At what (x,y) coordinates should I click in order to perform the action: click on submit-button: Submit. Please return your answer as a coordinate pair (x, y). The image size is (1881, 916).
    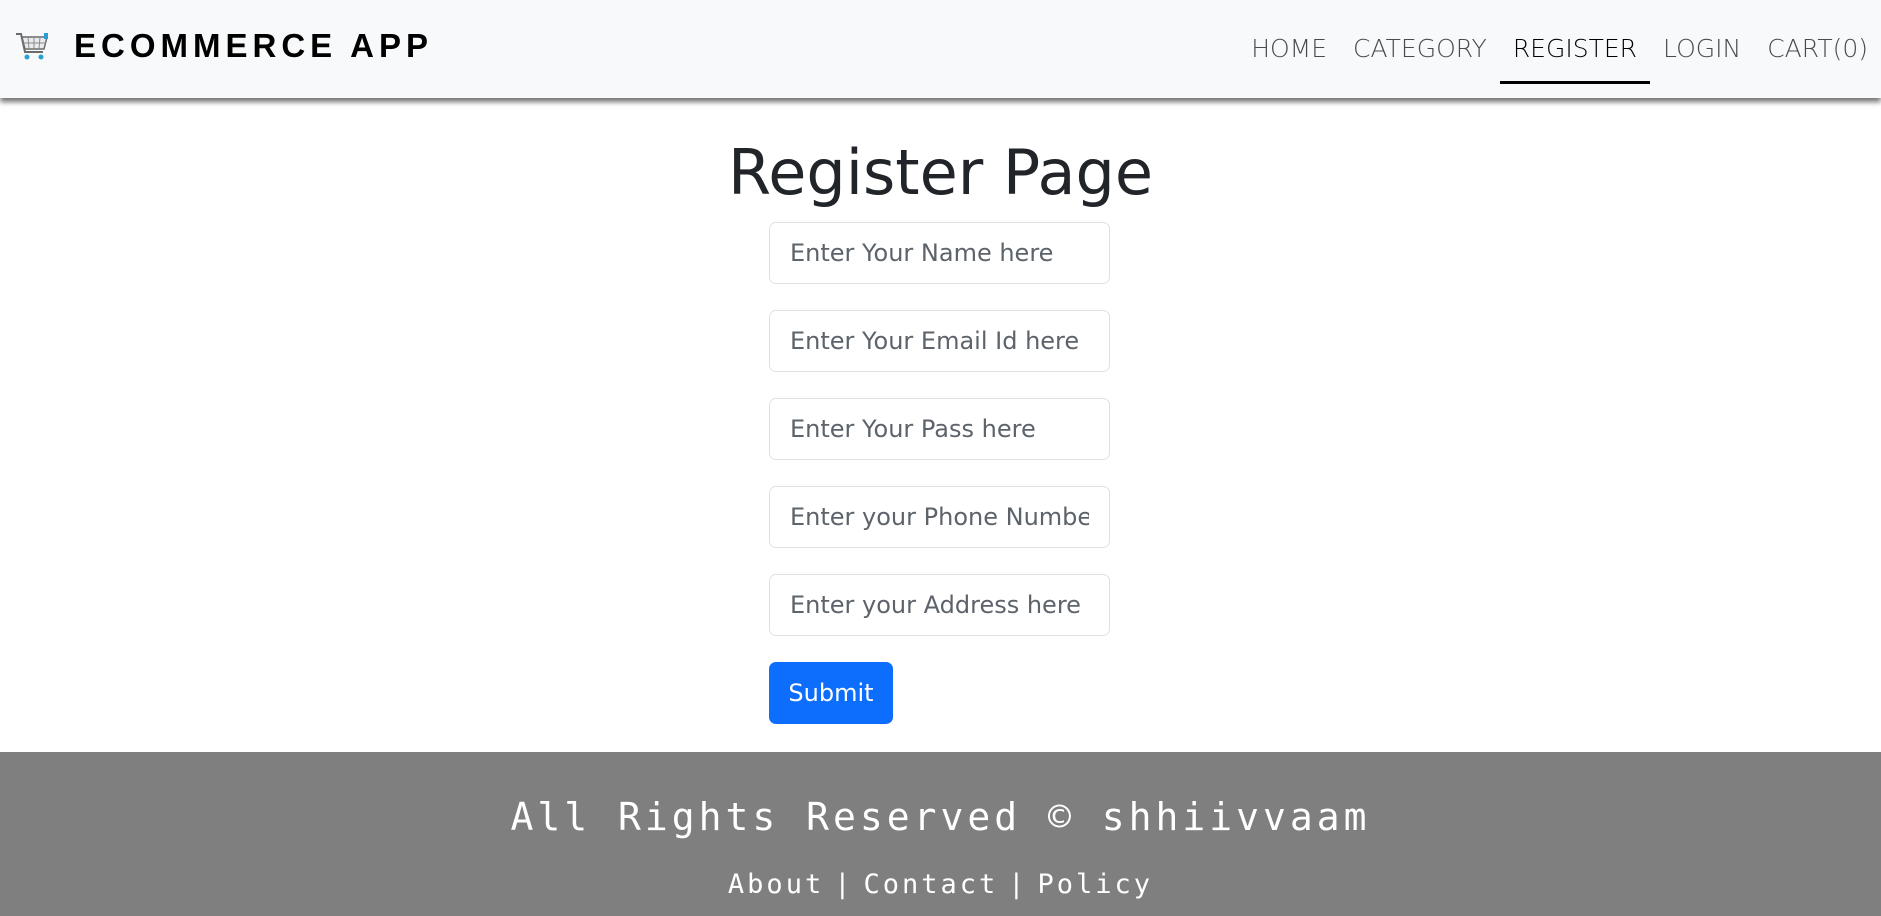
    Looking at the image, I should click on (831, 693).